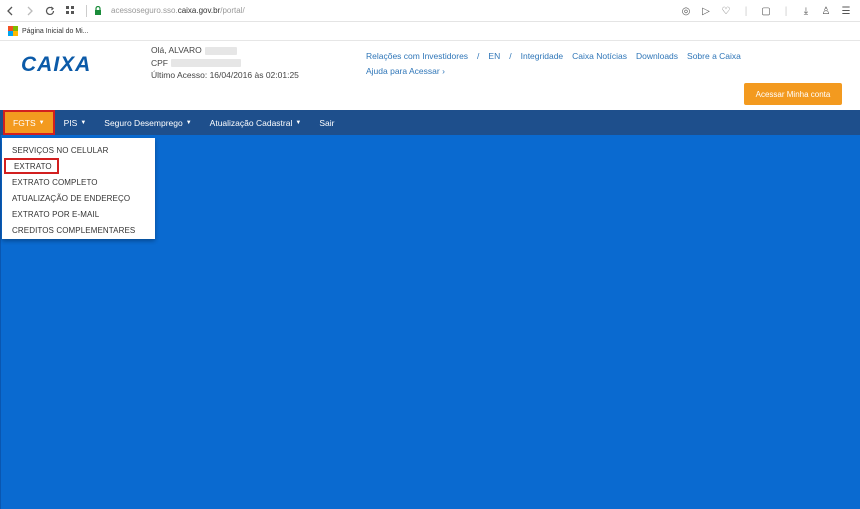 This screenshot has height=509, width=860. Describe the element at coordinates (30, 11) in the screenshot. I see `forward-icon` at that location.